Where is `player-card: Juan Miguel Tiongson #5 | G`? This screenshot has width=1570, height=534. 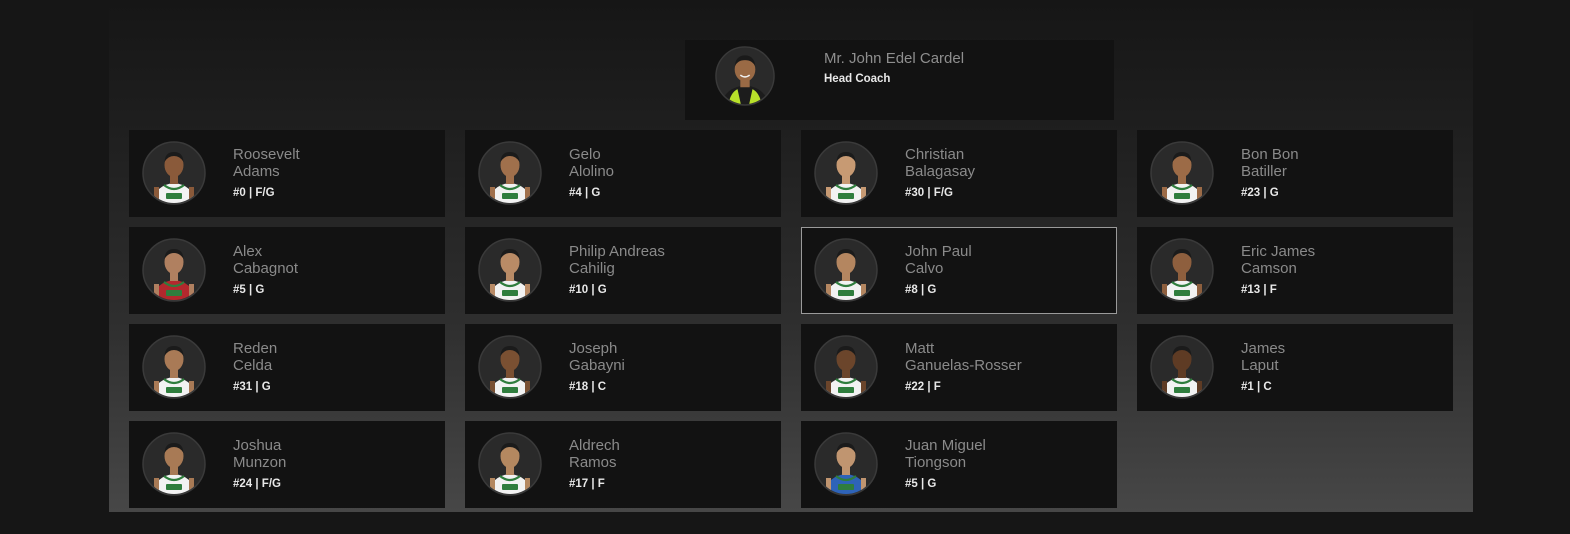
player-card: Juan Miguel Tiongson #5 | G is located at coordinates (959, 464).